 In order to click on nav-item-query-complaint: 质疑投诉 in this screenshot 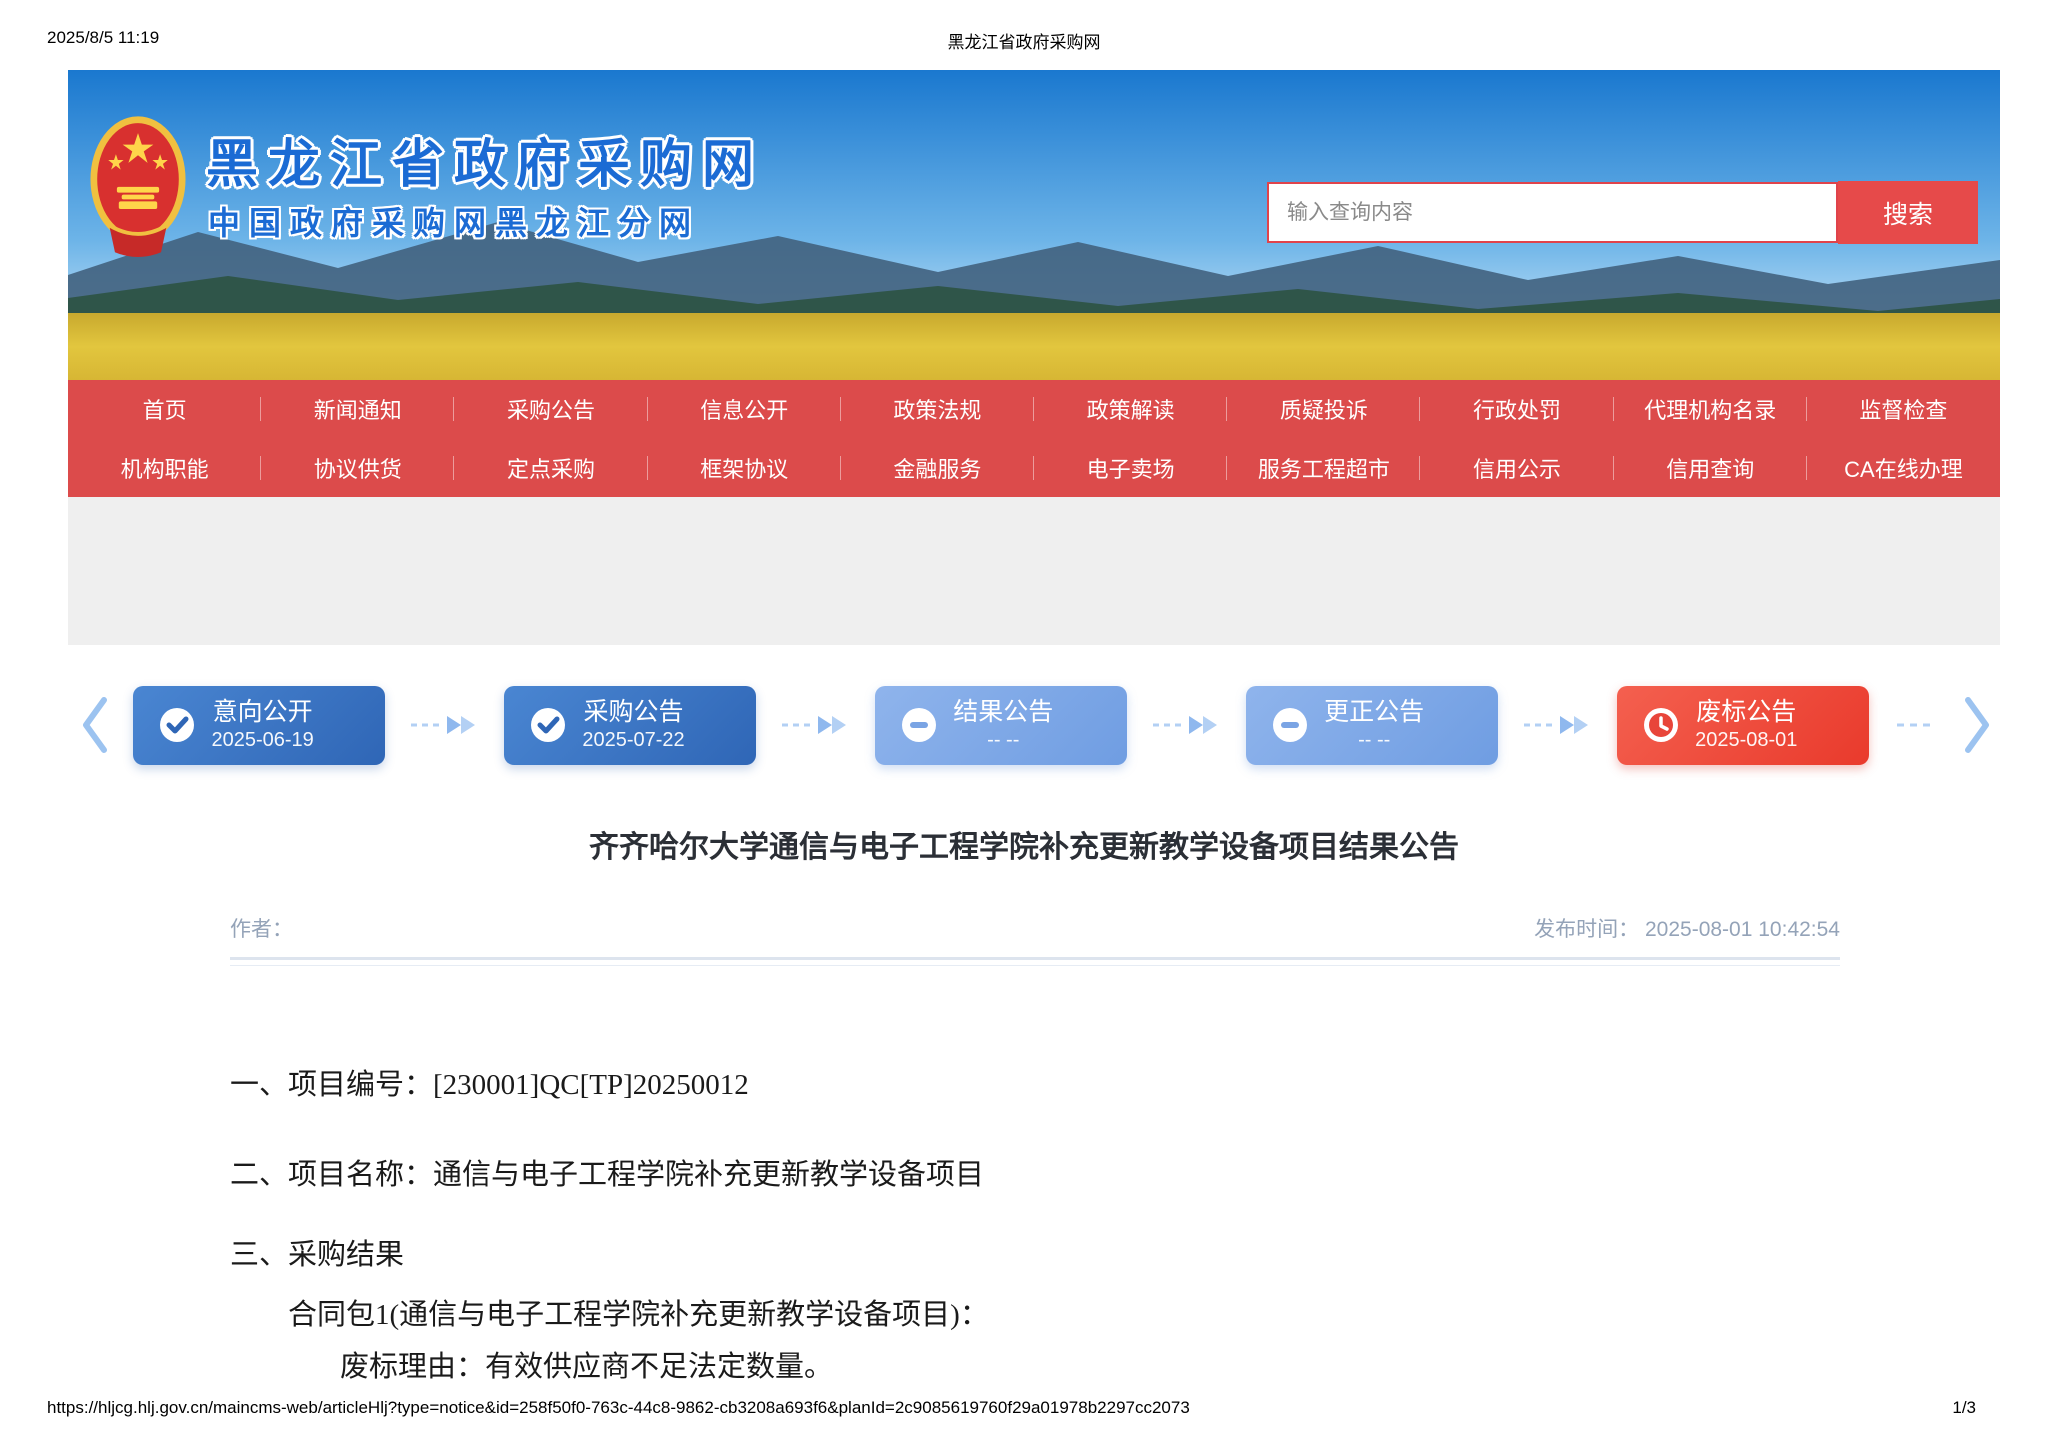, I will do `click(1323, 409)`.